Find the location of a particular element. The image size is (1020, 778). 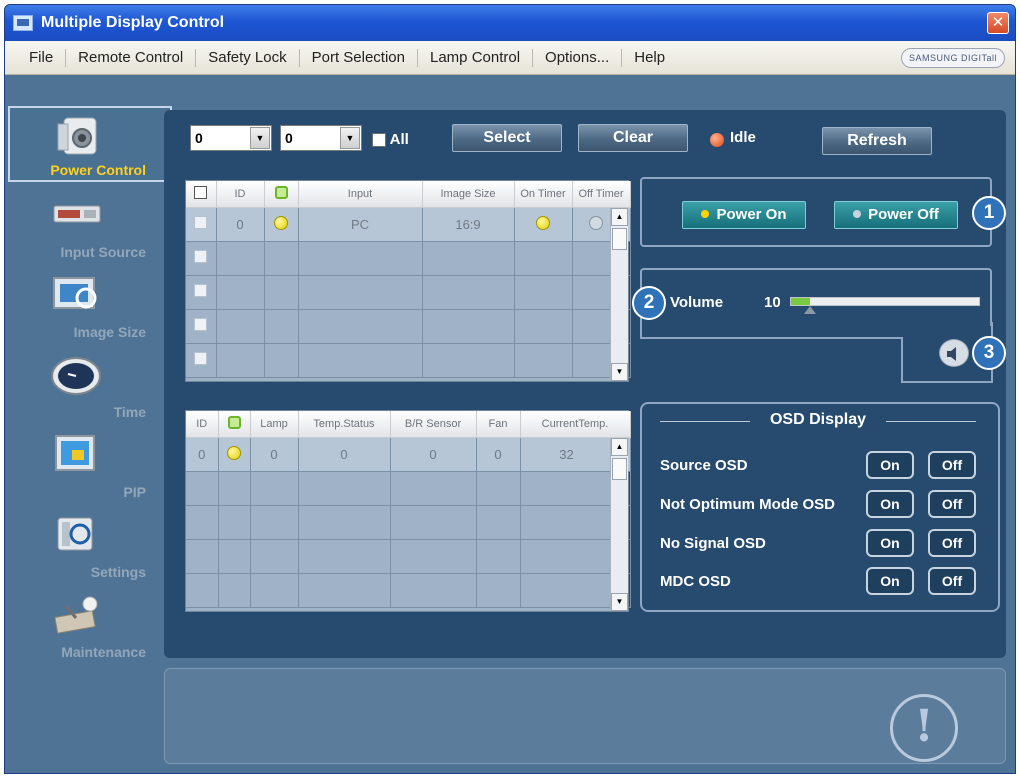

cell-br-sensor is located at coordinates (433, 590).